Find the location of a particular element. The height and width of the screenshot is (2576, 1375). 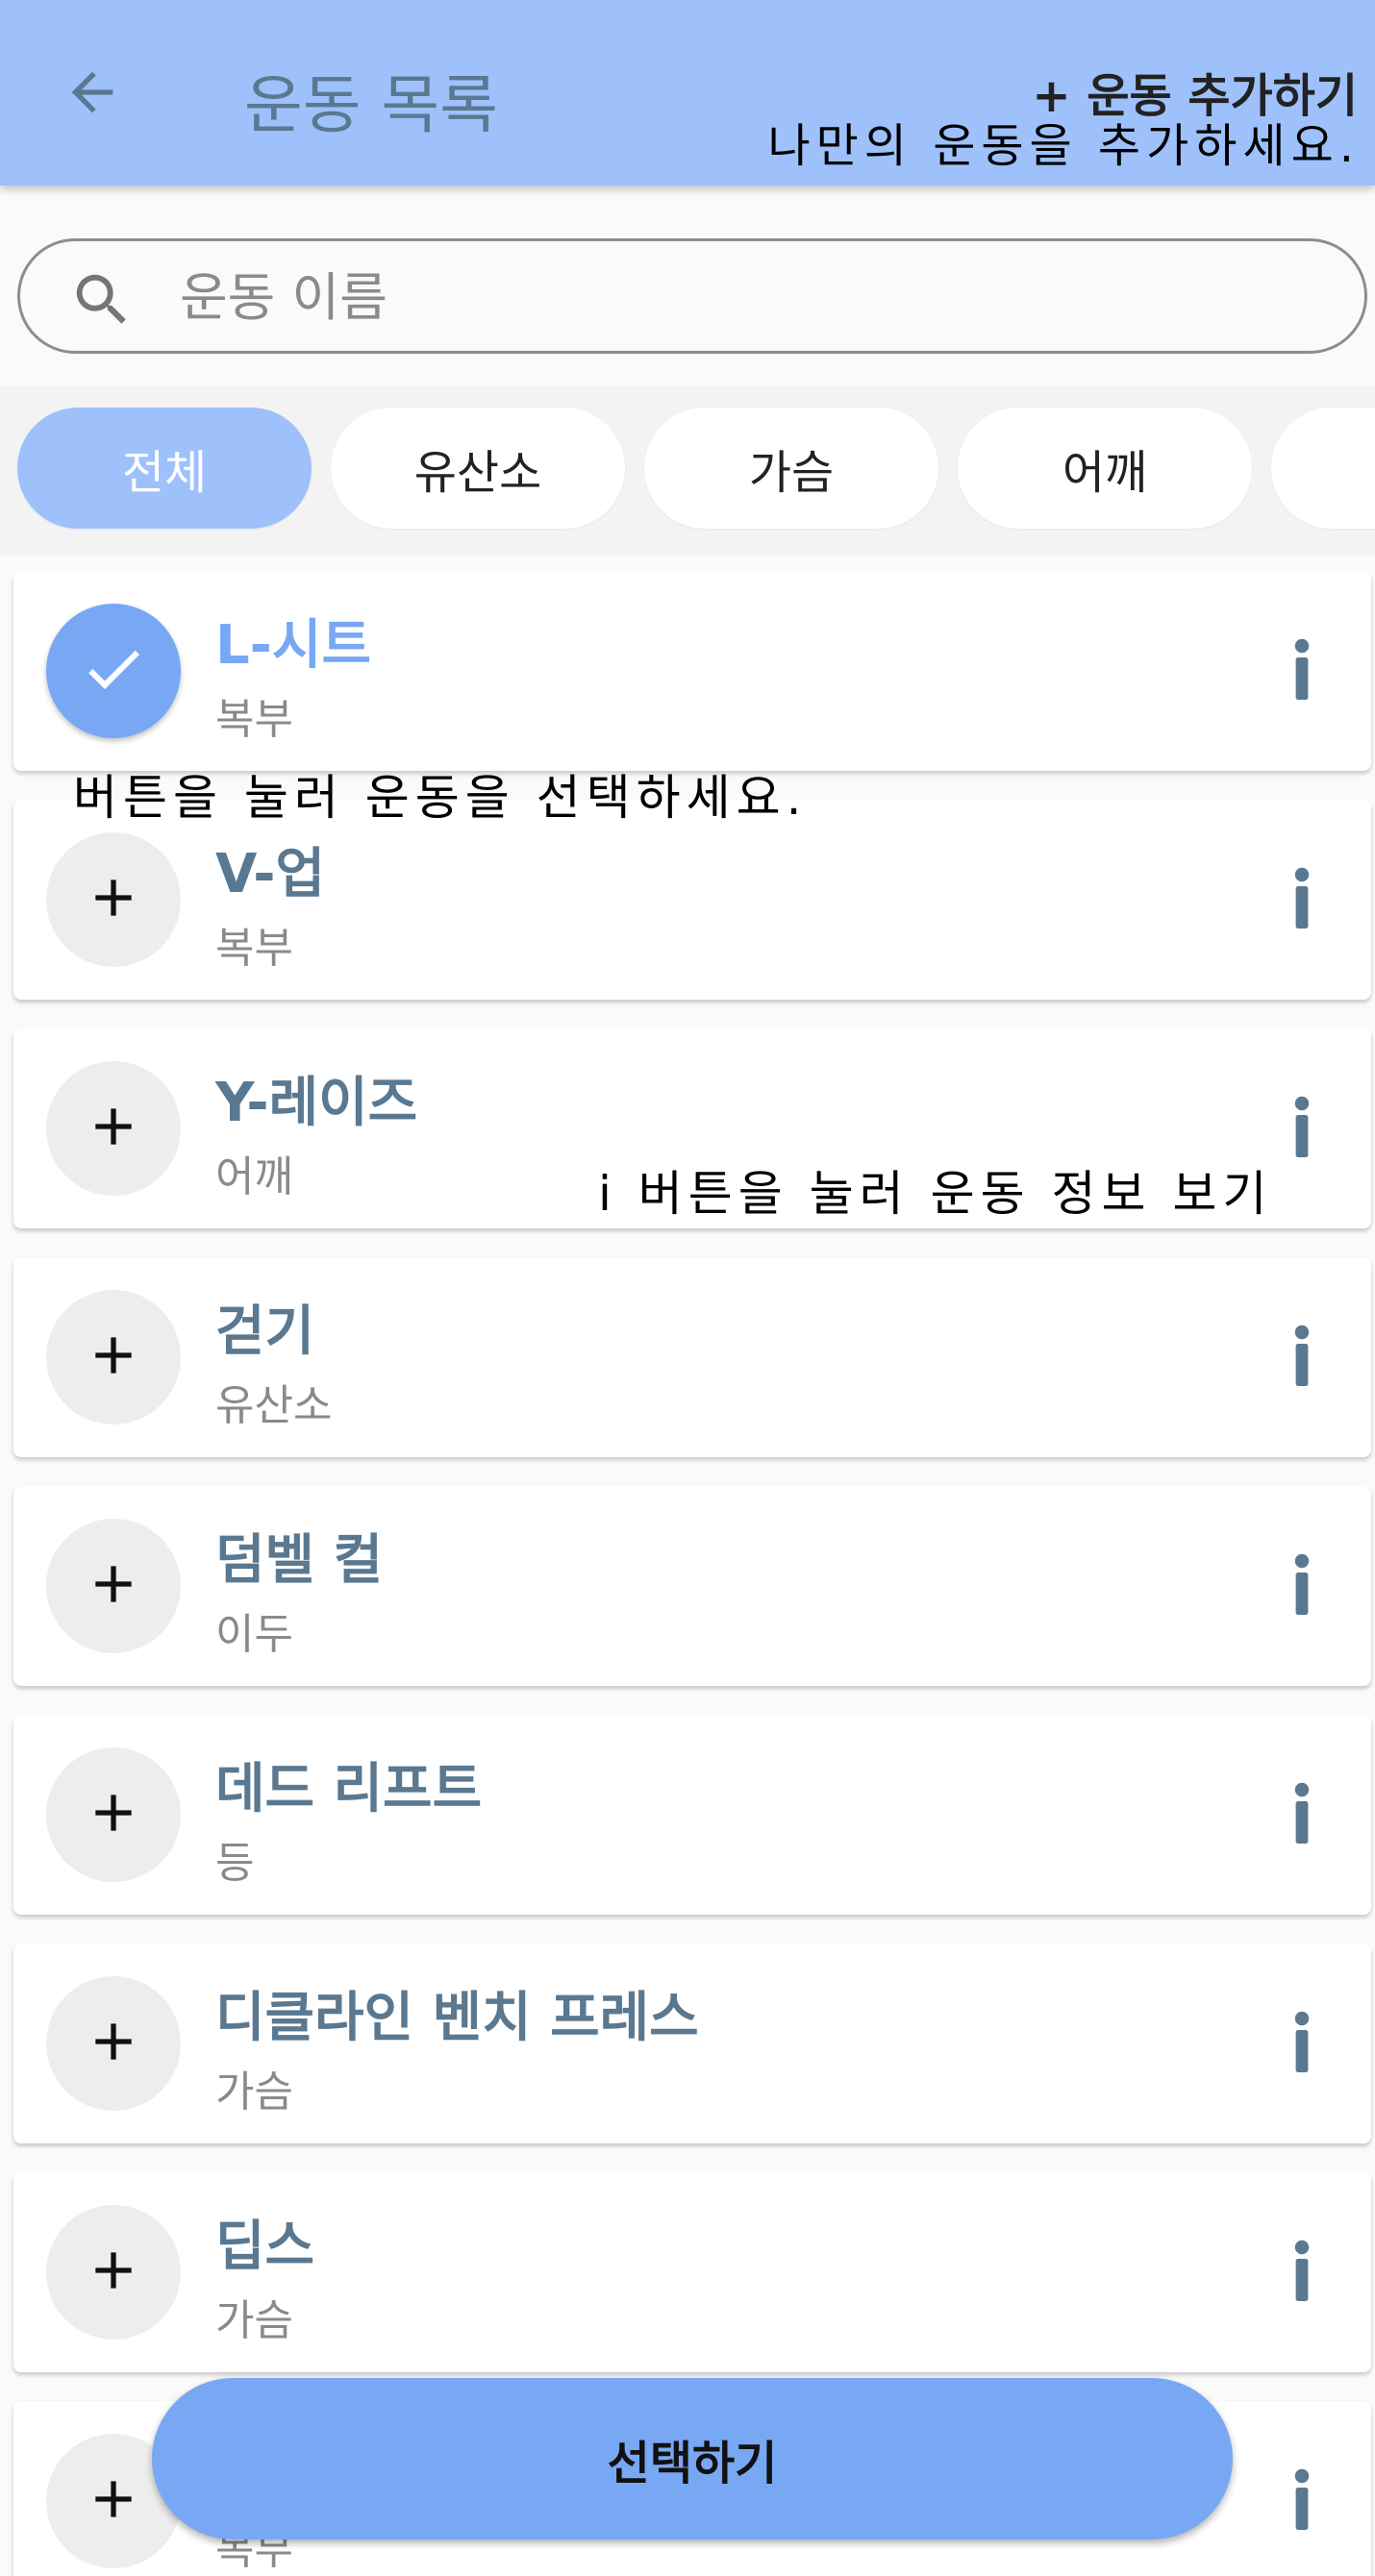

page-title: 운동 목록 is located at coordinates (371, 105).